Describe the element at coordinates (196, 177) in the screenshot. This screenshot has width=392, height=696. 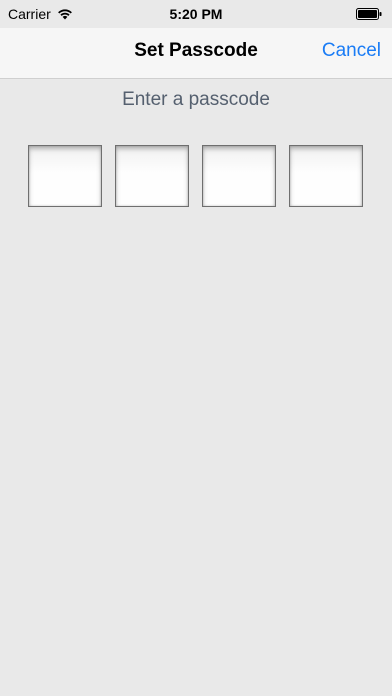
I see `passcode-input-group` at that location.